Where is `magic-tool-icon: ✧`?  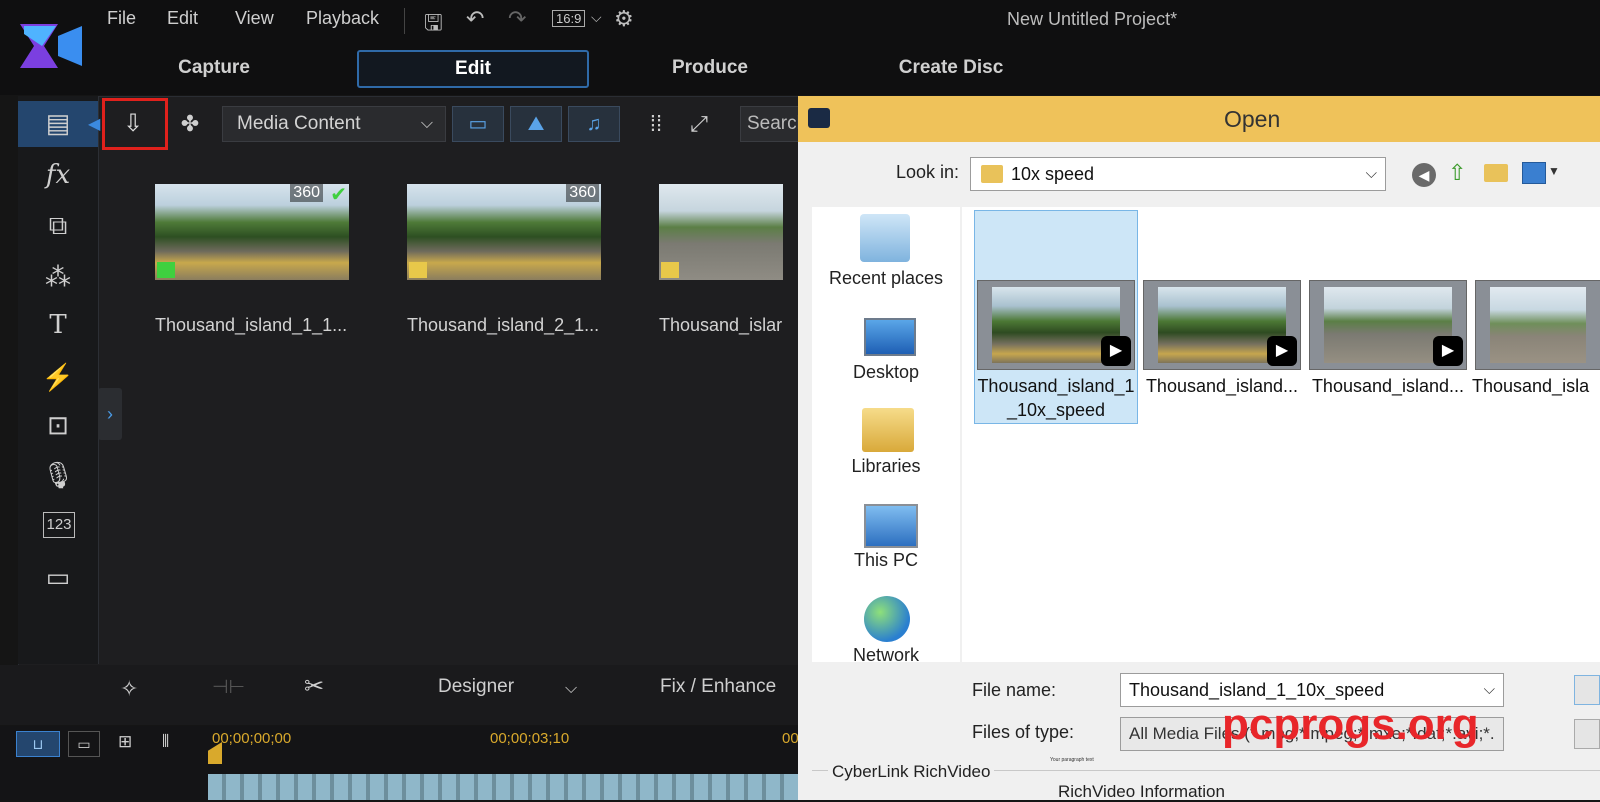
magic-tool-icon: ✧ is located at coordinates (129, 689).